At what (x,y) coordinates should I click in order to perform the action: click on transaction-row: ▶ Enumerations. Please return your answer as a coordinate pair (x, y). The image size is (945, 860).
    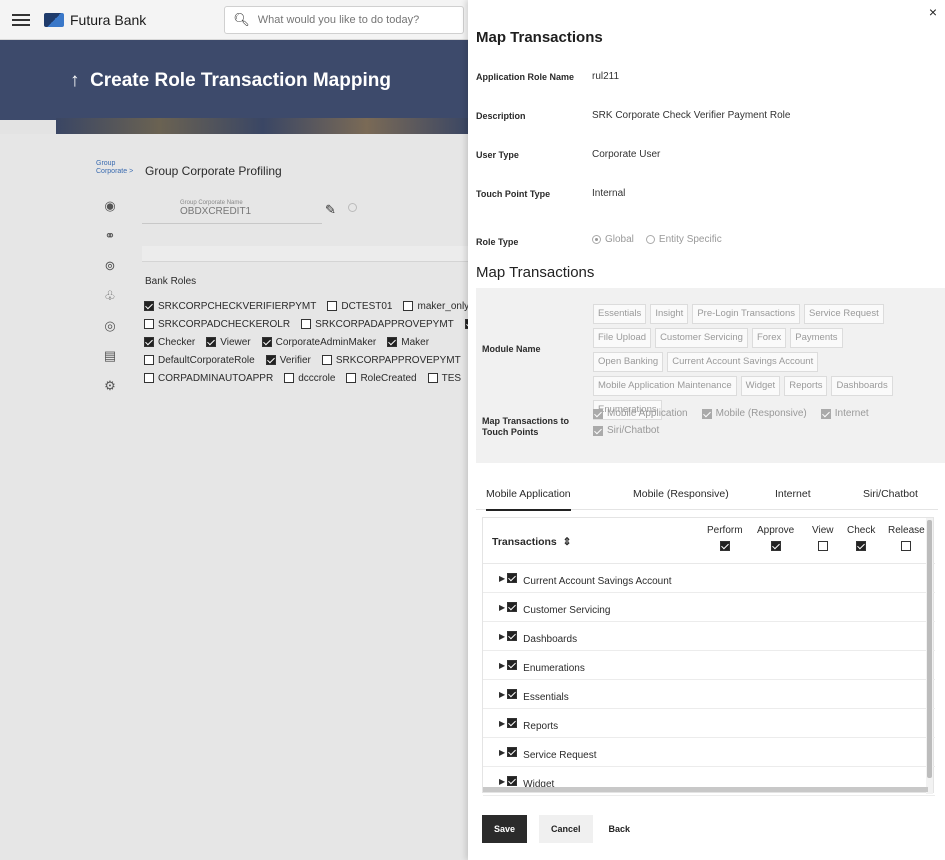
    Looking at the image, I should click on (709, 665).